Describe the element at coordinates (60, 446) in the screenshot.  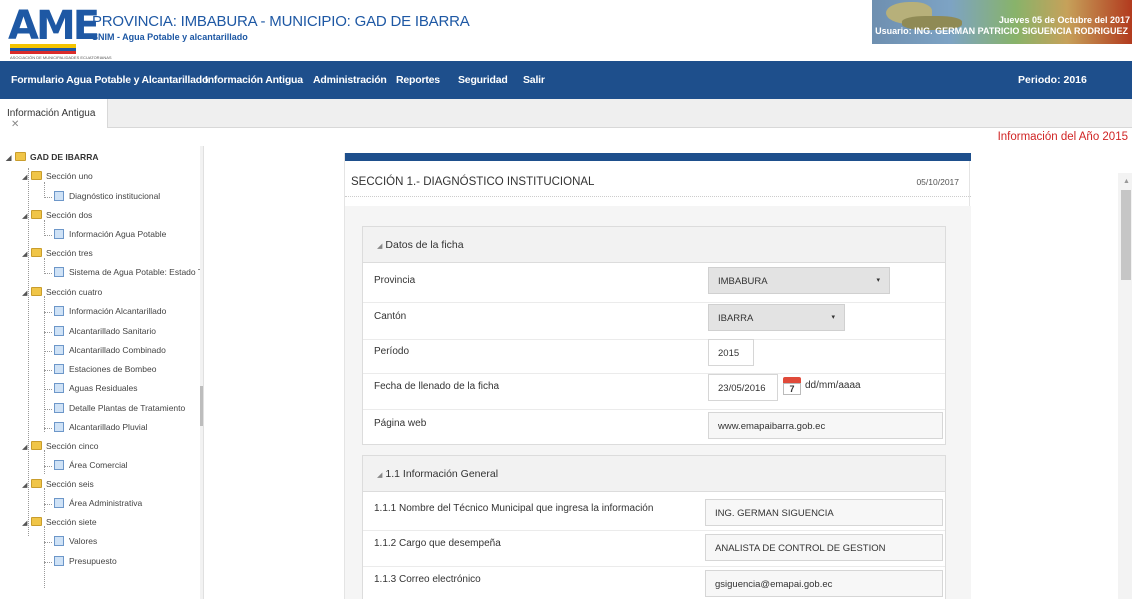
I see `tree-node-seccion-cinco: ◢ Sección cinco` at that location.